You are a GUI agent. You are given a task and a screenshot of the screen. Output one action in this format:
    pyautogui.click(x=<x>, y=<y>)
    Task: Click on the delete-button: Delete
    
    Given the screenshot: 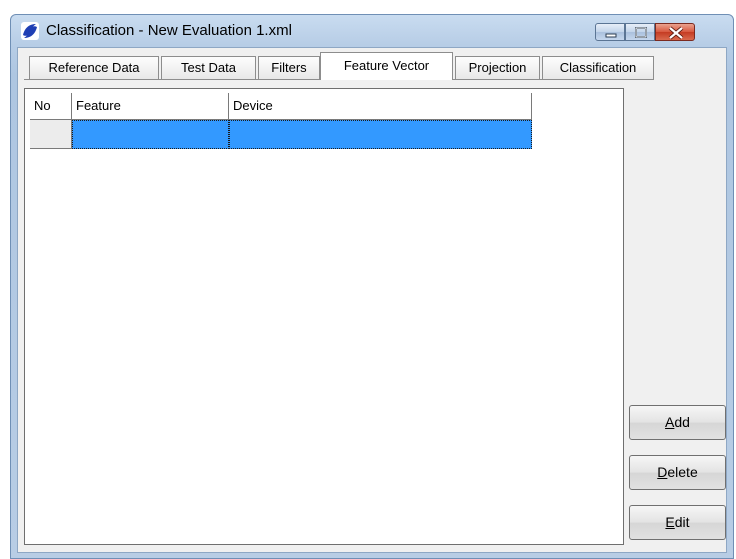 What is the action you would take?
    pyautogui.click(x=677, y=472)
    